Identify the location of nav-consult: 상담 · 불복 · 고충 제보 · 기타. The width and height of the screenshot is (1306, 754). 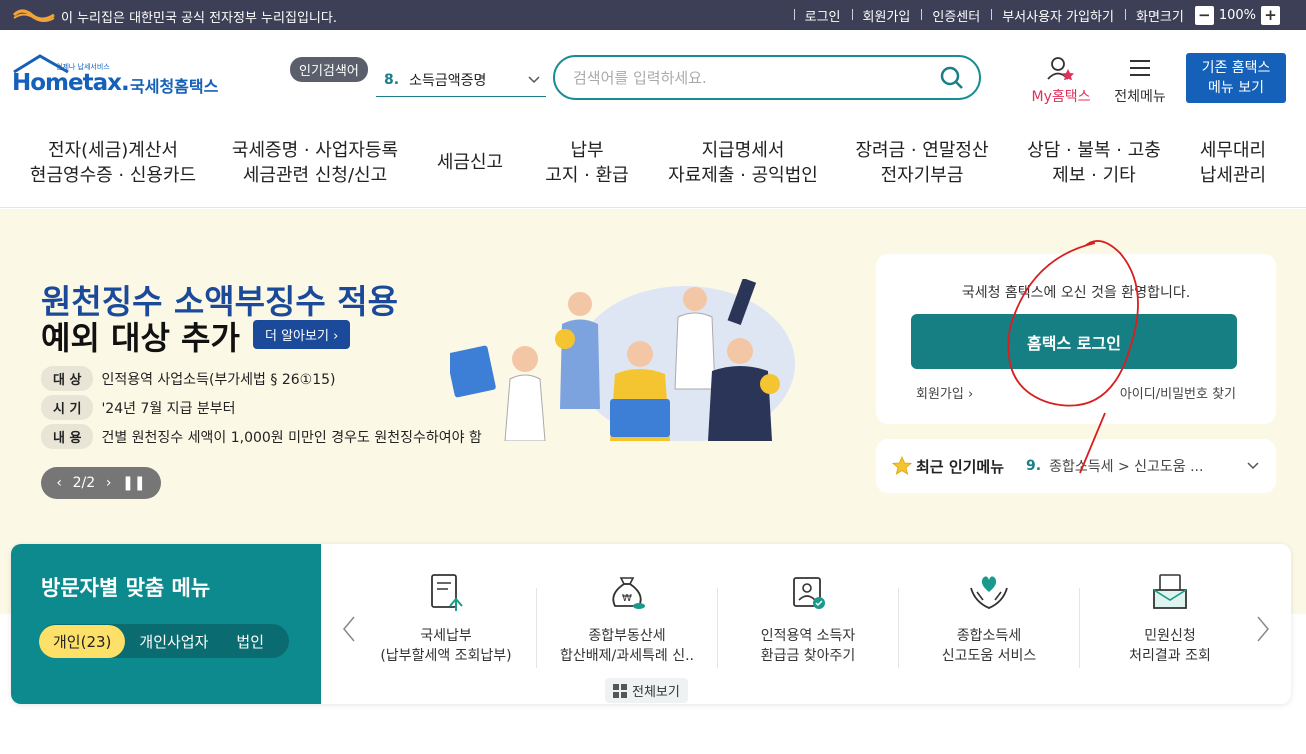
(1094, 163).